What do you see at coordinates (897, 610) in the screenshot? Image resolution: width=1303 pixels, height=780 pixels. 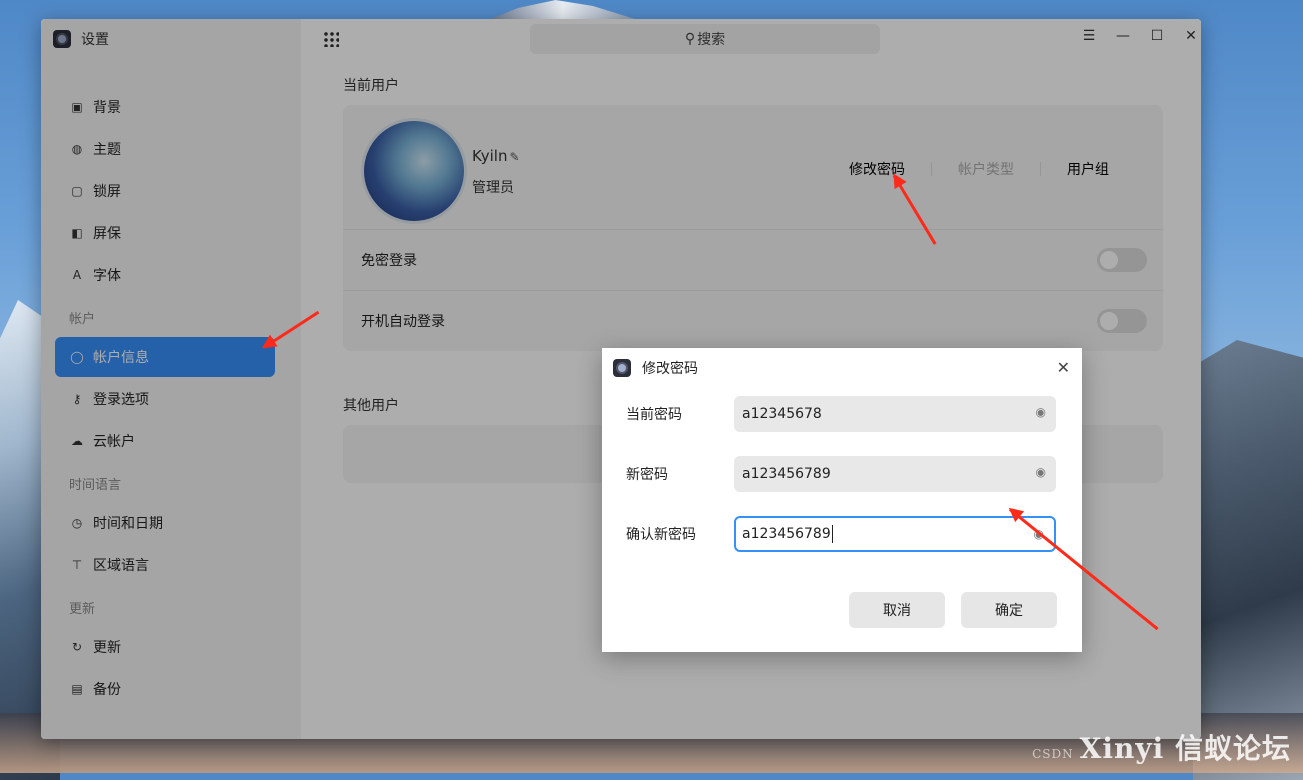 I see `cancel-button: 取消` at bounding box center [897, 610].